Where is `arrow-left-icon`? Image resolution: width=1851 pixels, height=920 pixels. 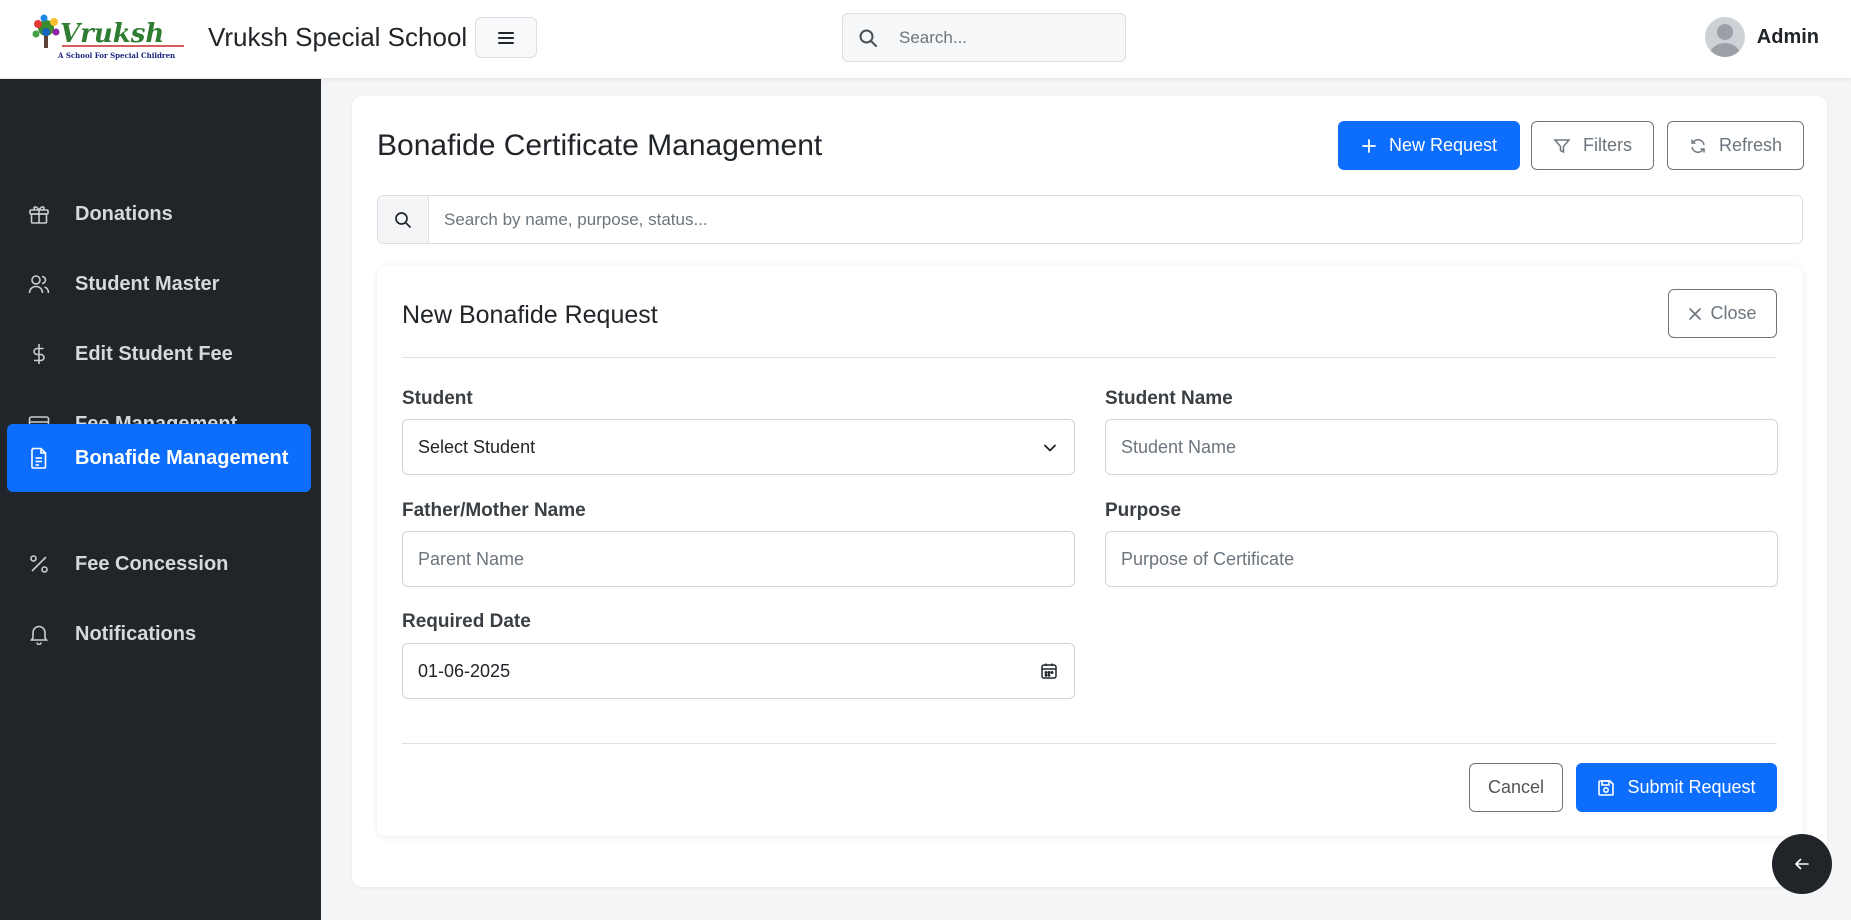 arrow-left-icon is located at coordinates (1802, 864).